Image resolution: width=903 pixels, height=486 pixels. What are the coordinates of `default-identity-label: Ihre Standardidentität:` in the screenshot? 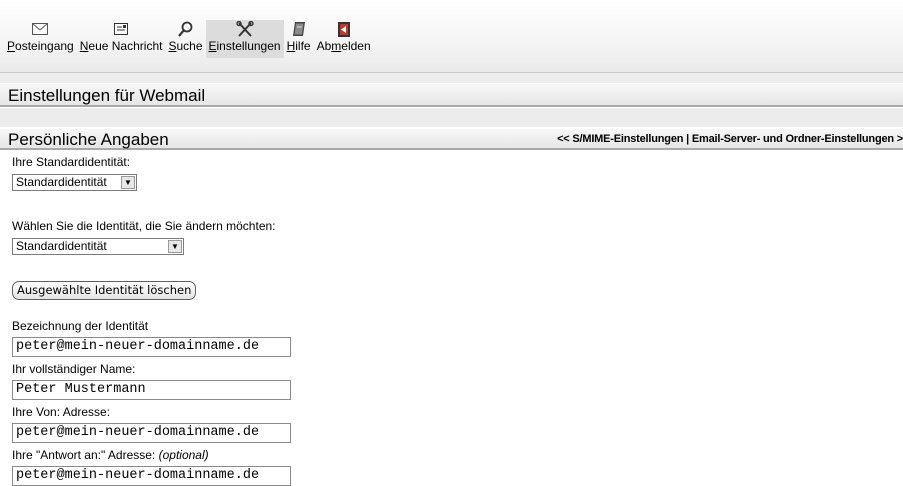 It's located at (71, 162).